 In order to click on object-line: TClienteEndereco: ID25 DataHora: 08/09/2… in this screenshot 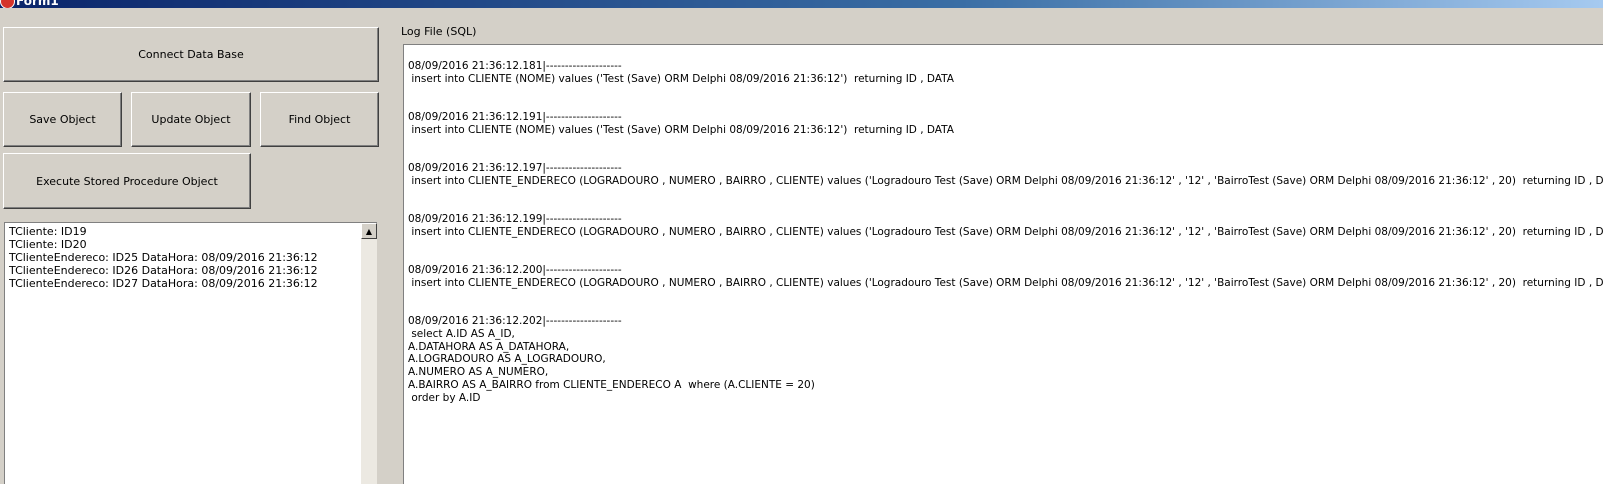, I will do `click(163, 257)`.